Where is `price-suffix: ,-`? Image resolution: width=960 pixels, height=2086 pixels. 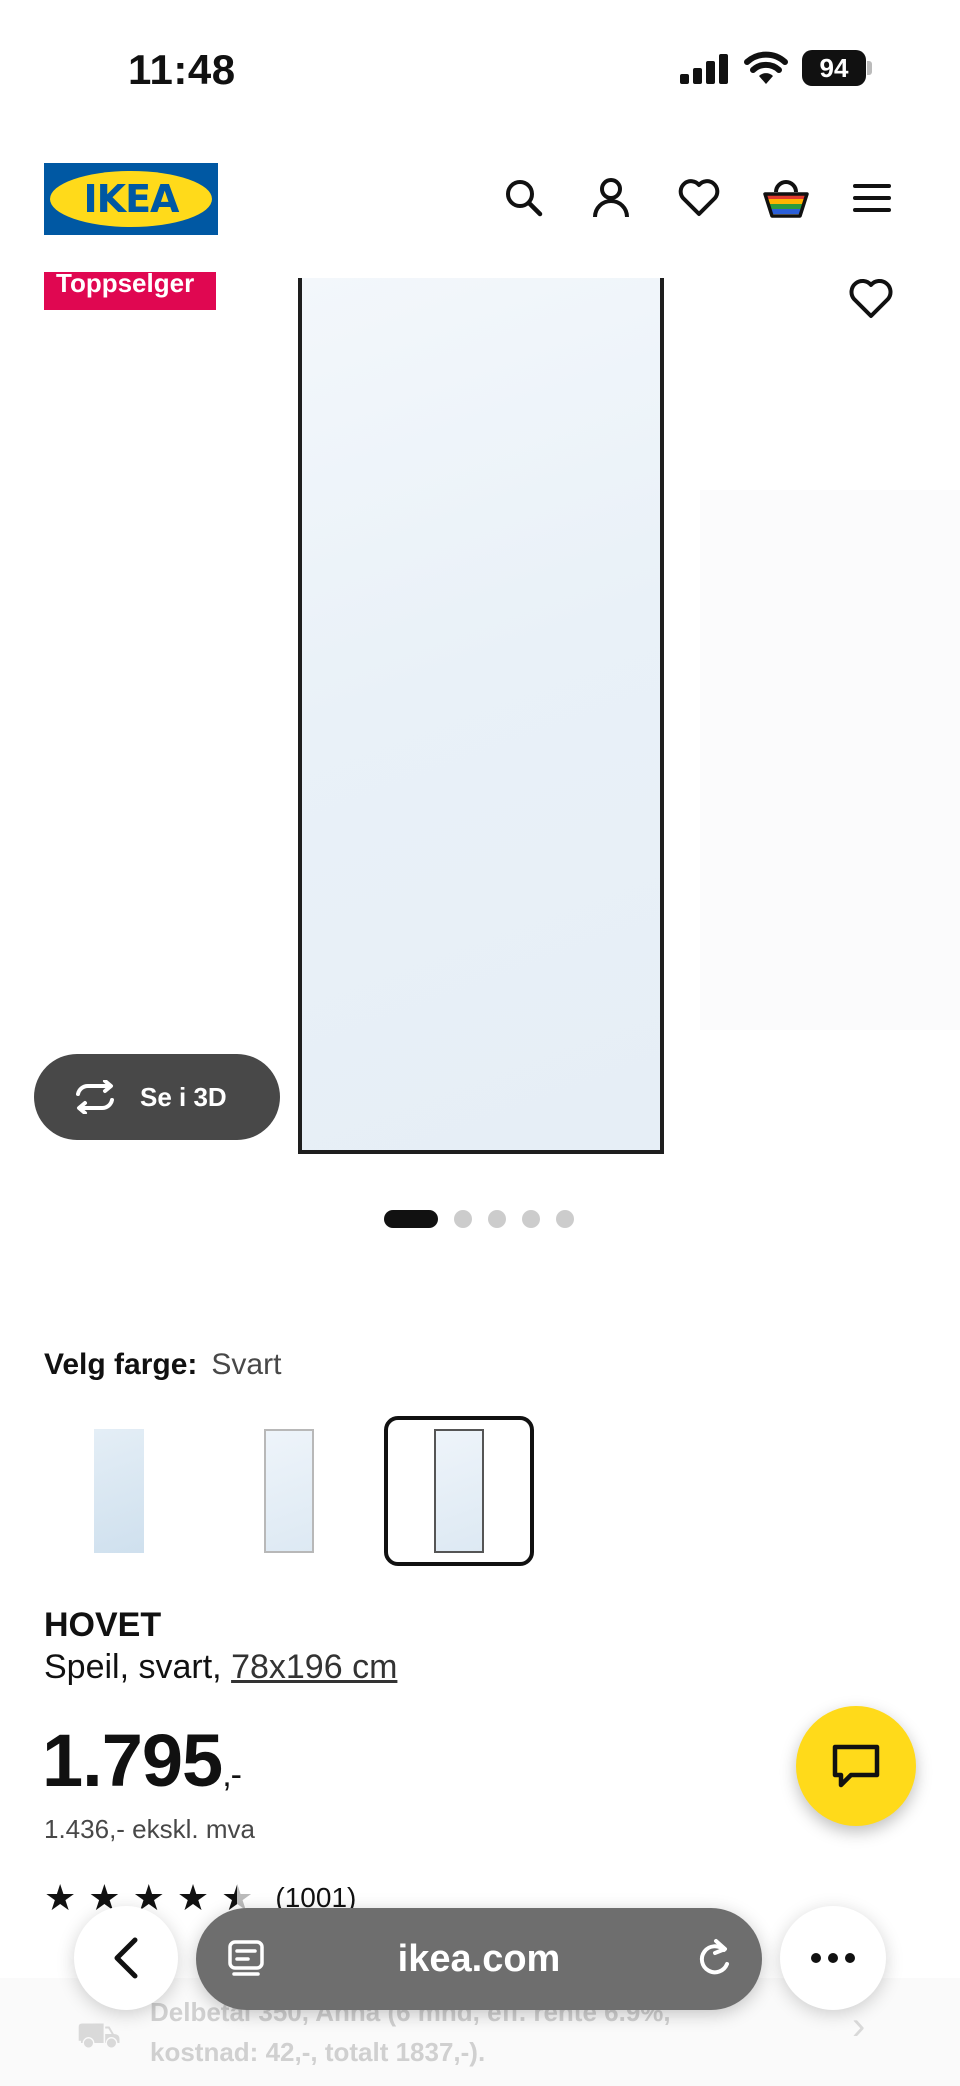 price-suffix: ,- is located at coordinates (232, 1775).